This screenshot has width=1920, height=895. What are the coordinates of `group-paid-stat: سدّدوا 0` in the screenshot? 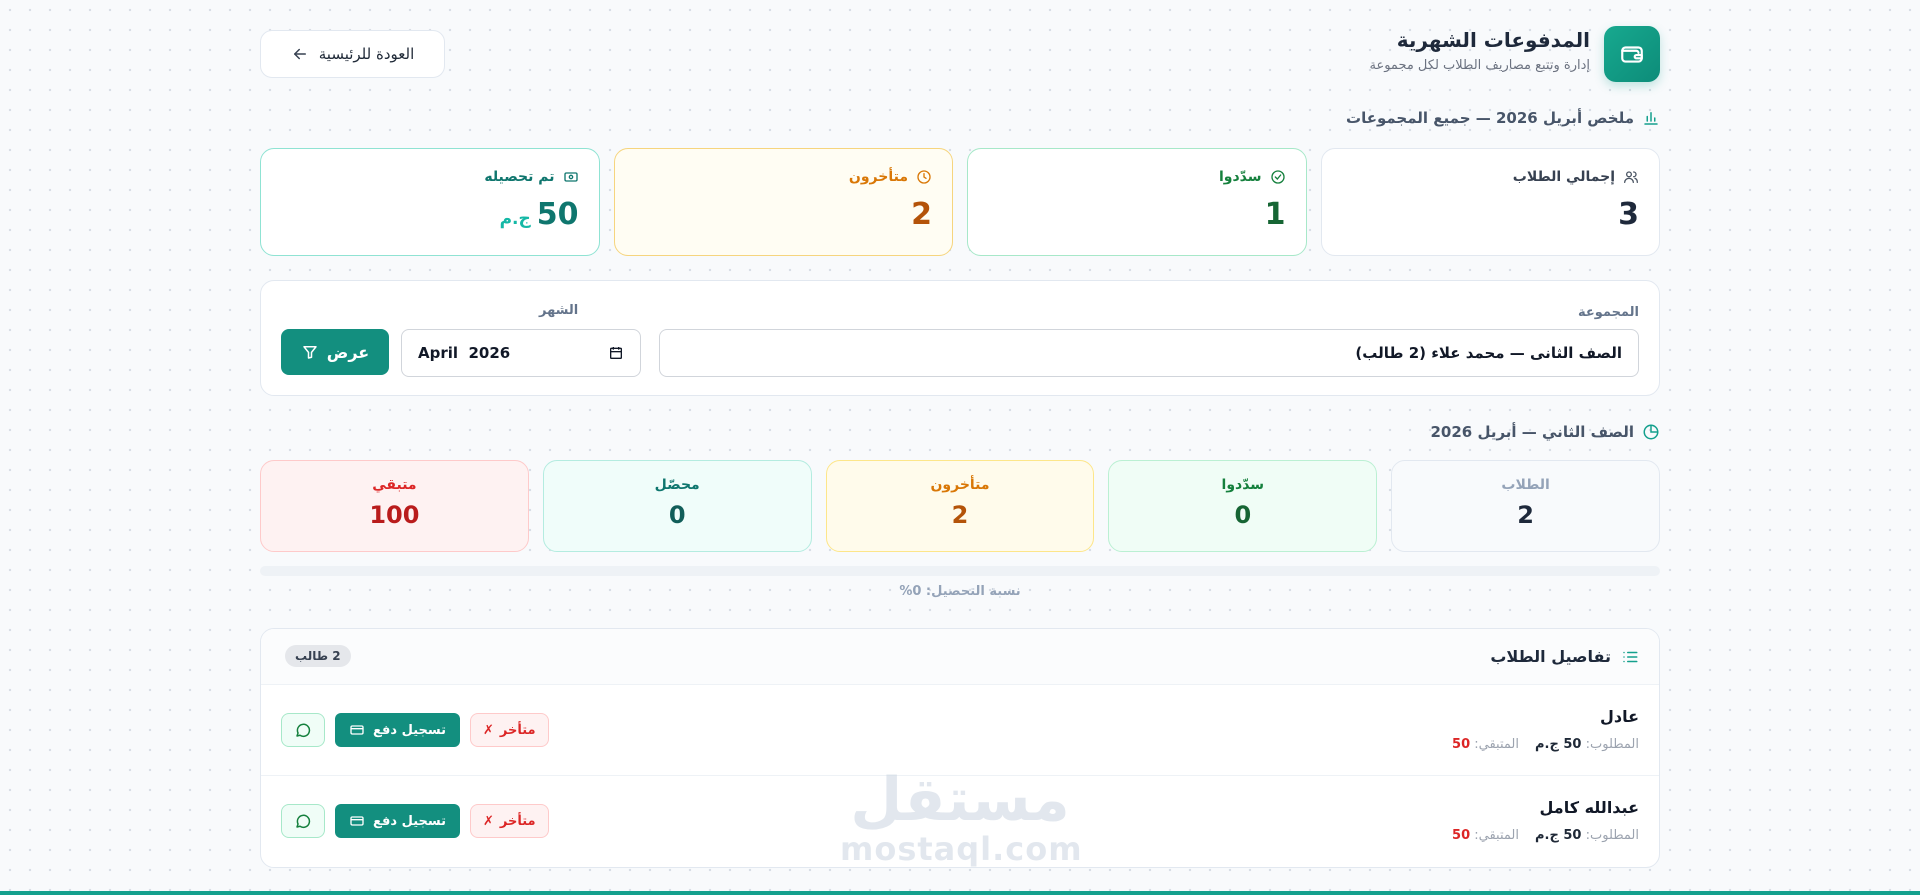 It's located at (1243, 506).